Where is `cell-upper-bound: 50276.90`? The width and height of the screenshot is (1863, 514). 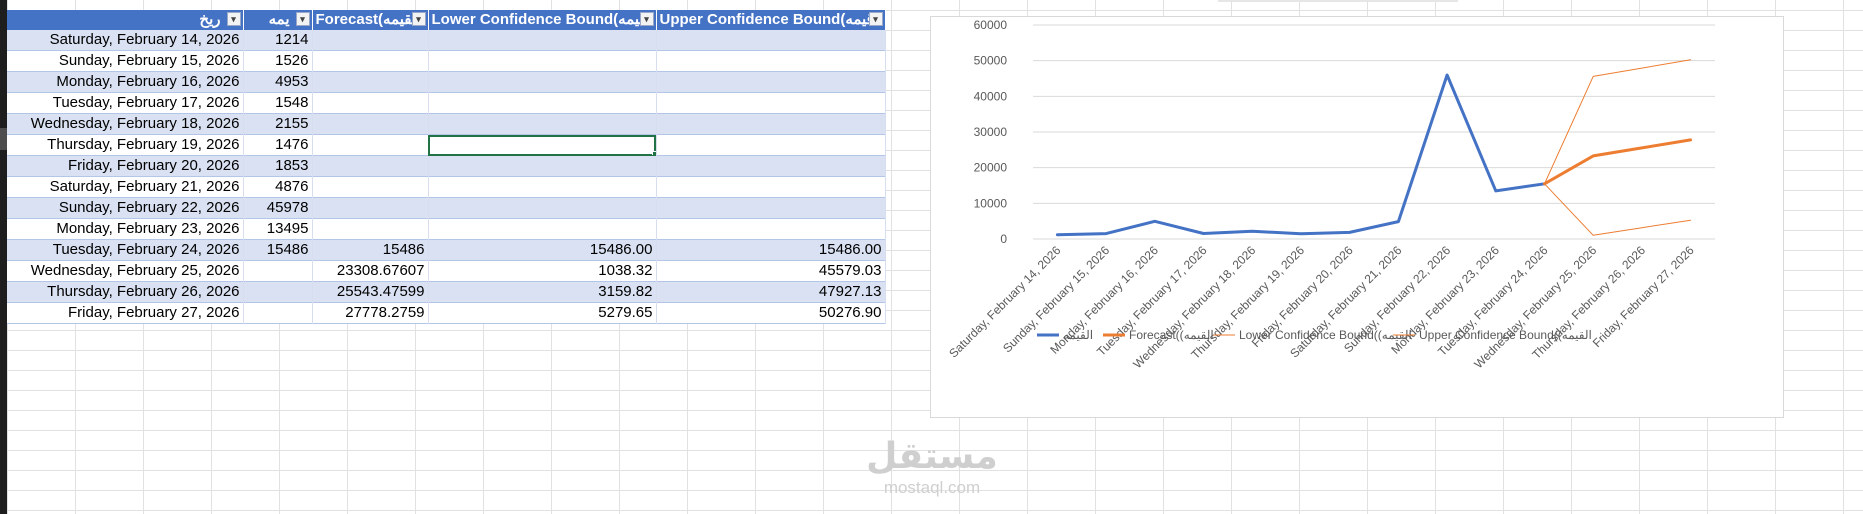 cell-upper-bound: 50276.90 is located at coordinates (771, 313).